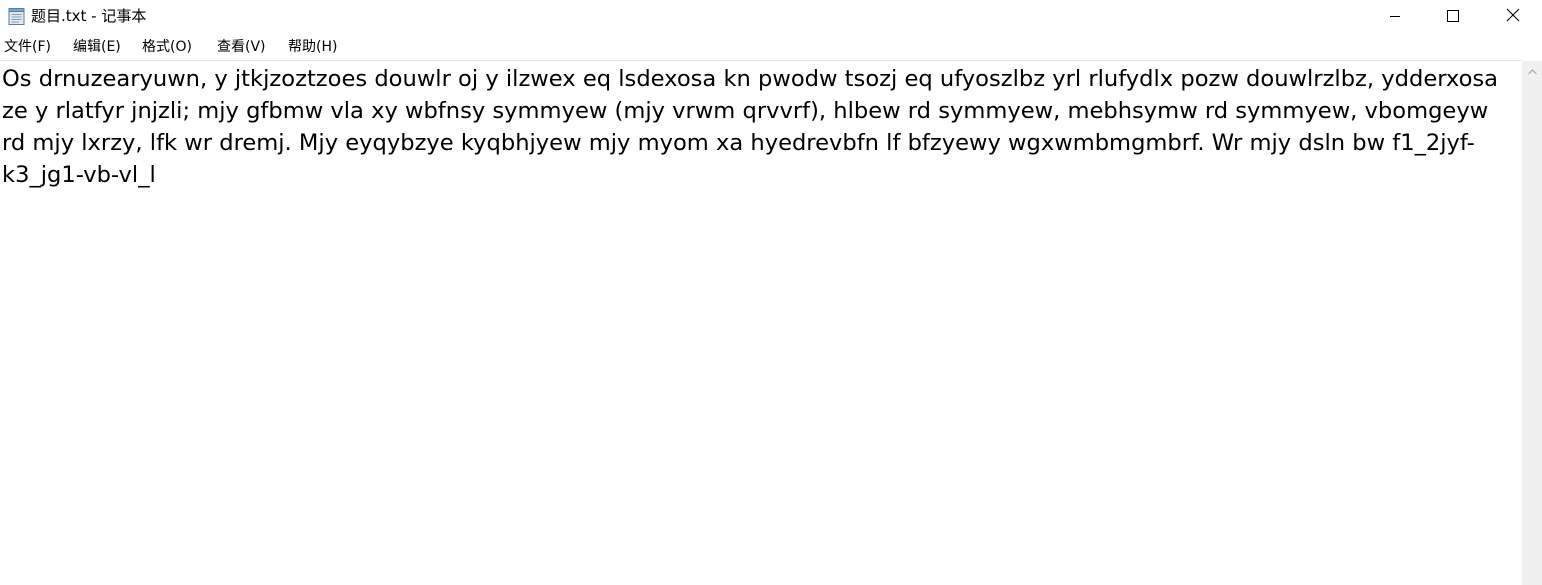  I want to click on menu-file: 文件(F), so click(27, 47).